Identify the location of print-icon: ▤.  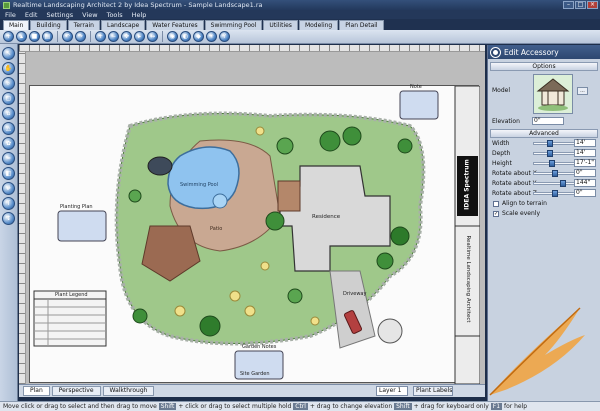
(47, 36).